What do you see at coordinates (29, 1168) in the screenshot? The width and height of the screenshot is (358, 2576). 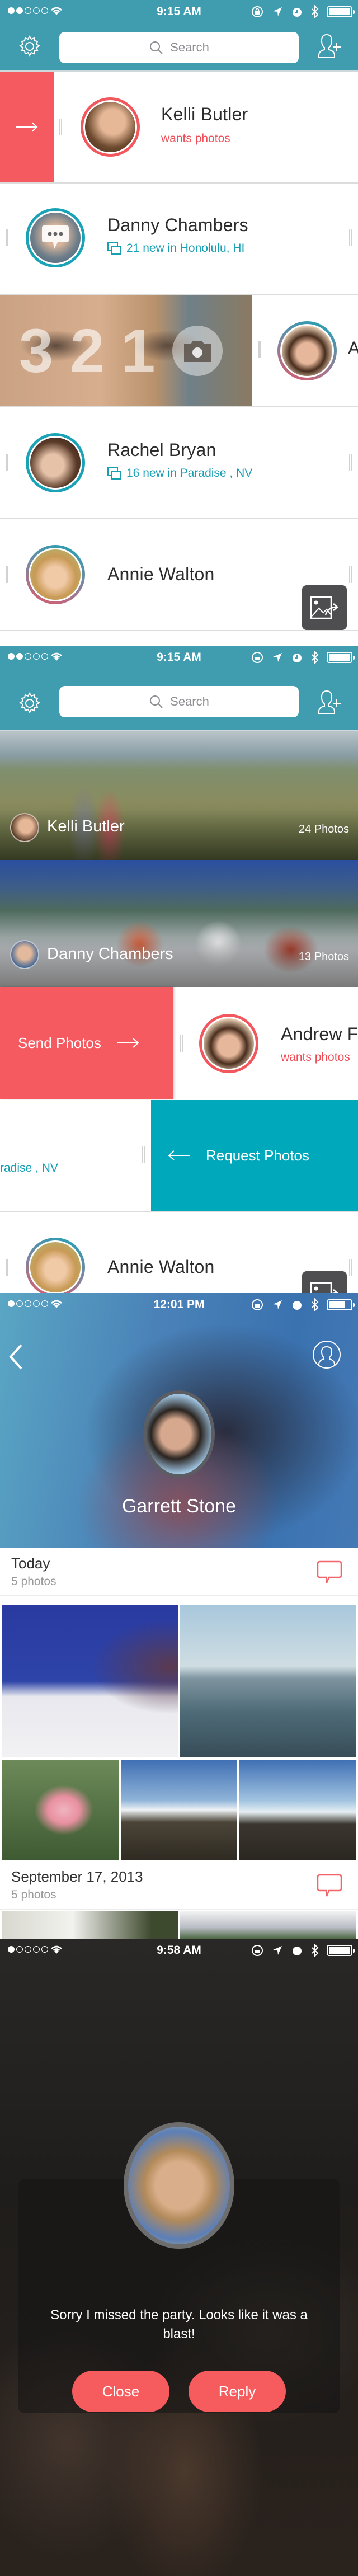 I see `new-photos-status: radise , NV` at bounding box center [29, 1168].